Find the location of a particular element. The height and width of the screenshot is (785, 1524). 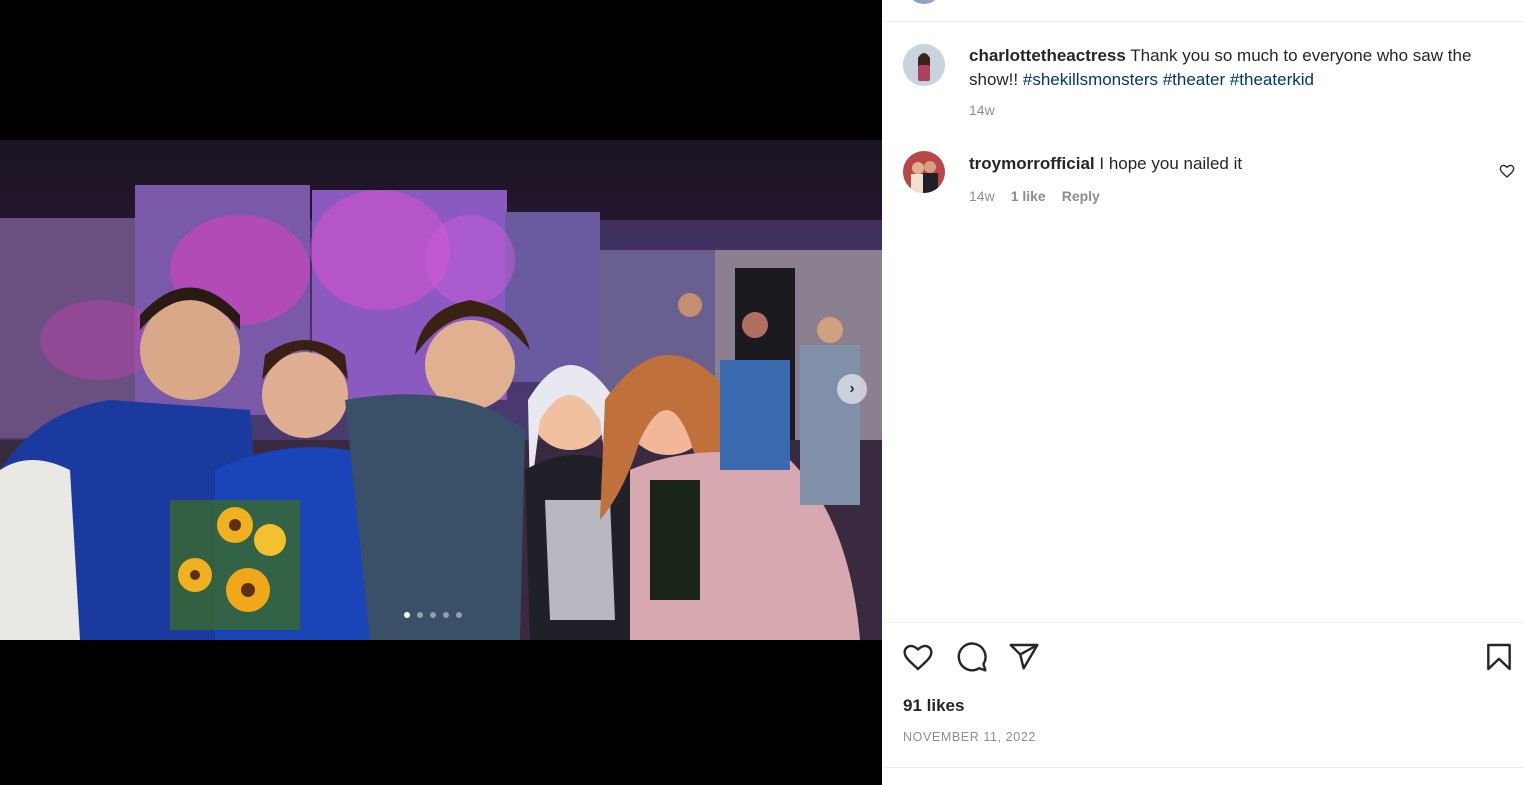

comment-username: troymorrofficial is located at coordinates (1032, 163).